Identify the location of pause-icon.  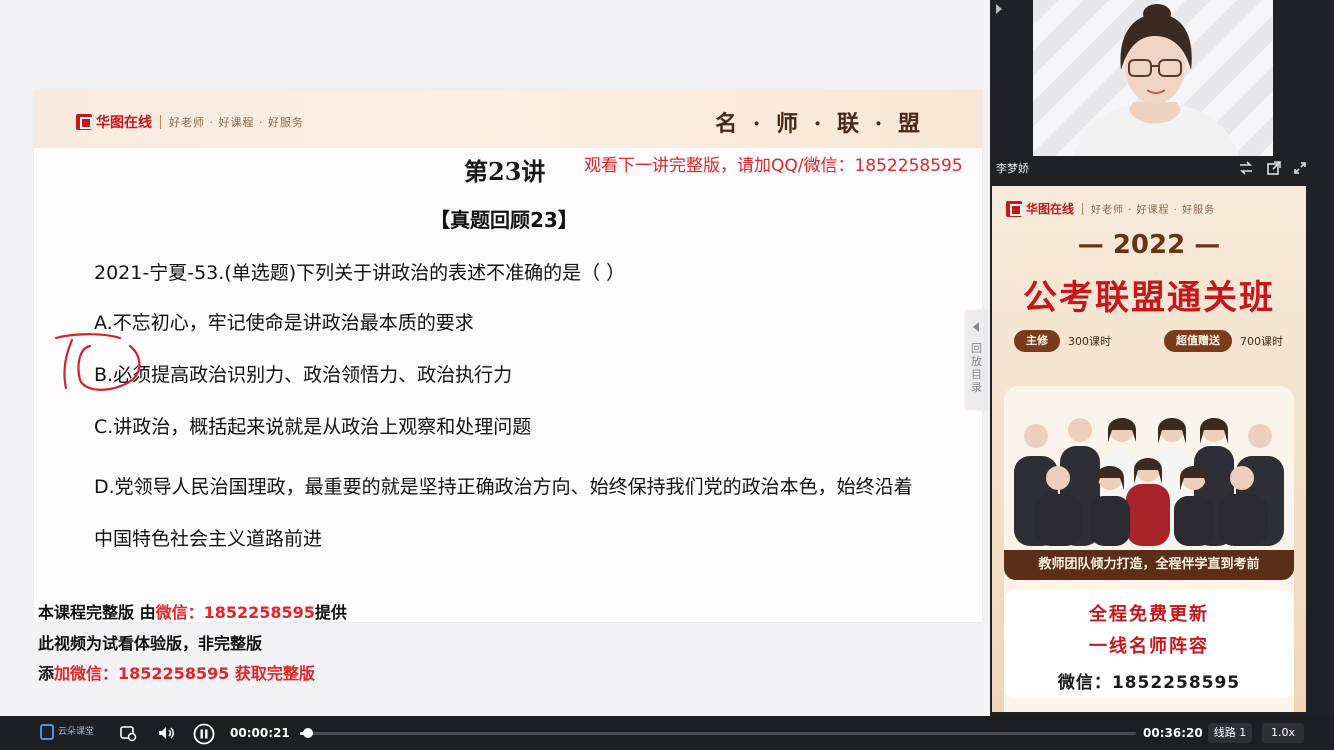
(204, 734).